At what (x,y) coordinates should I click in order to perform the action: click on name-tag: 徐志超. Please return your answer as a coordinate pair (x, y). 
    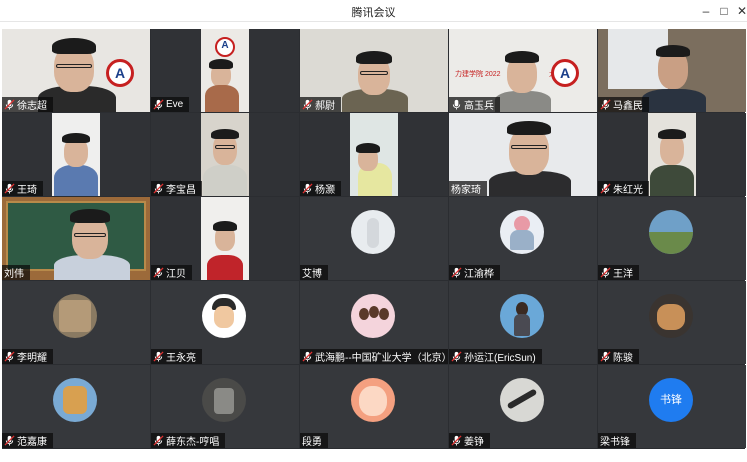
    Looking at the image, I should click on (27, 104).